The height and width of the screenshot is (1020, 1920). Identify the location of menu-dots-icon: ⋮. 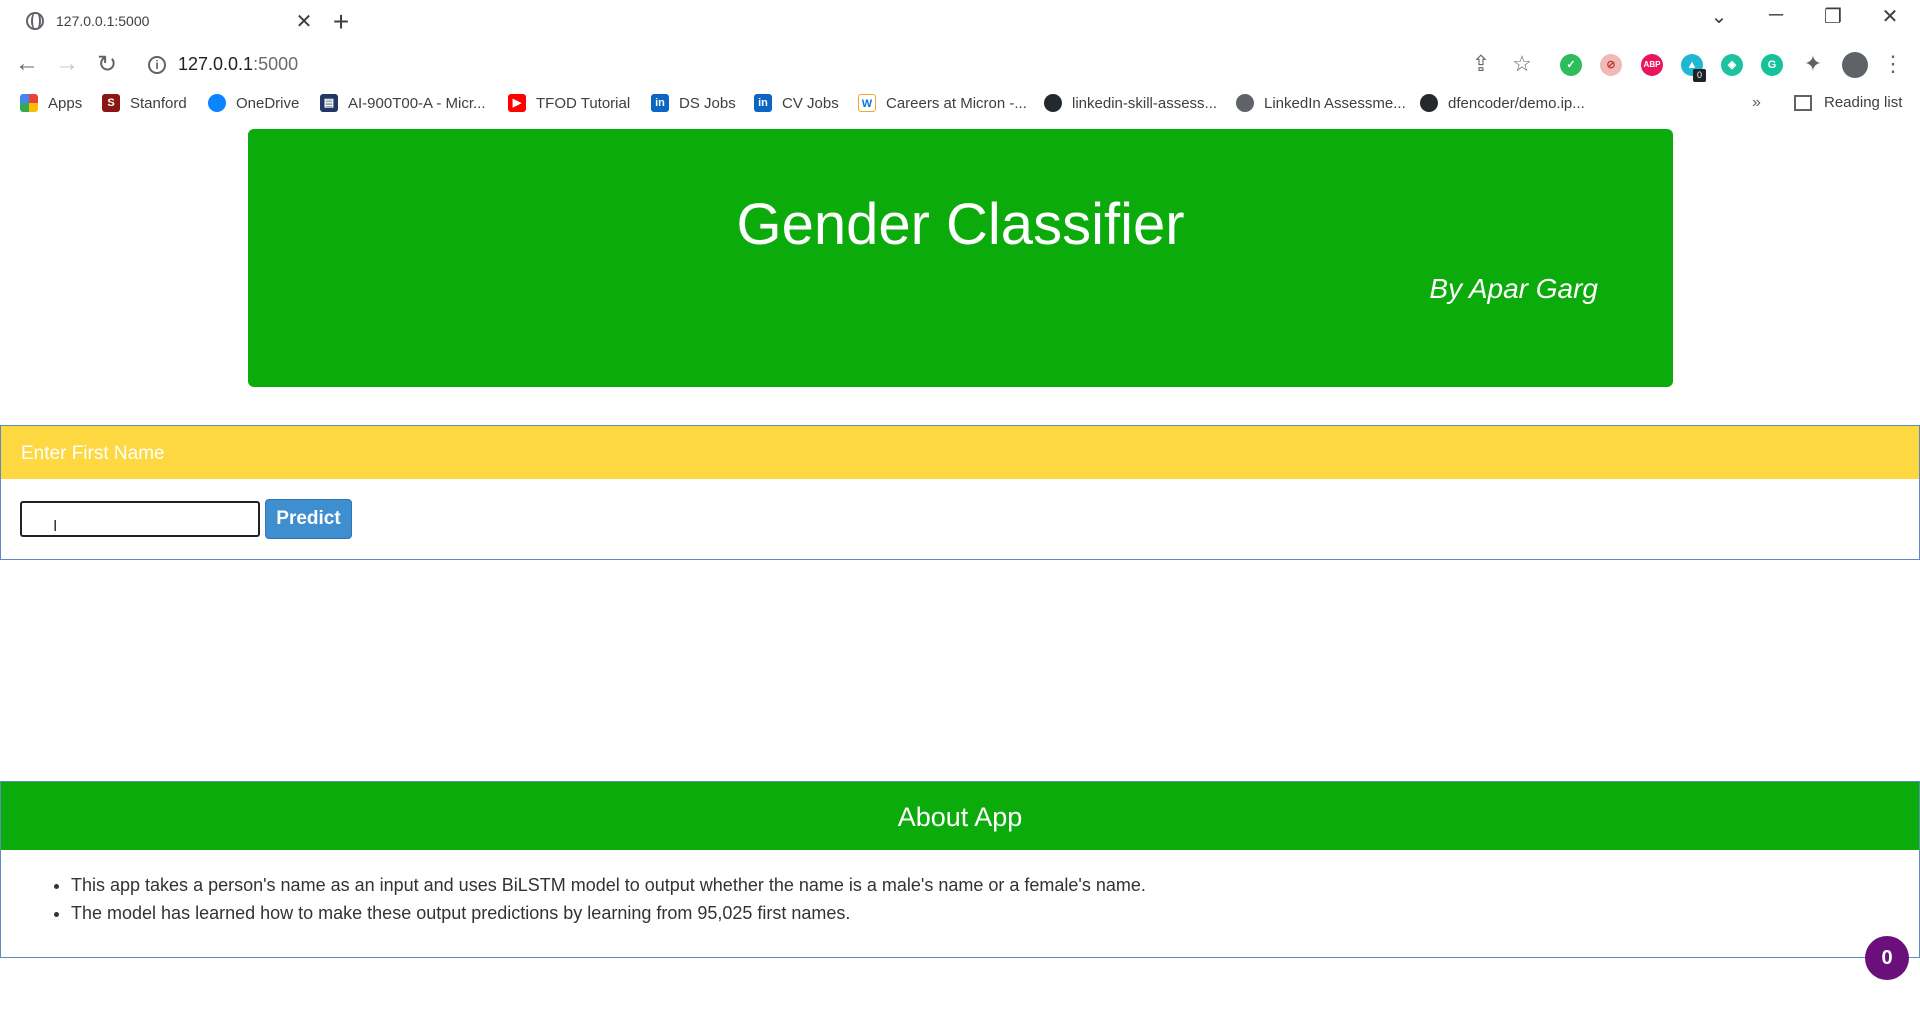
(1893, 64).